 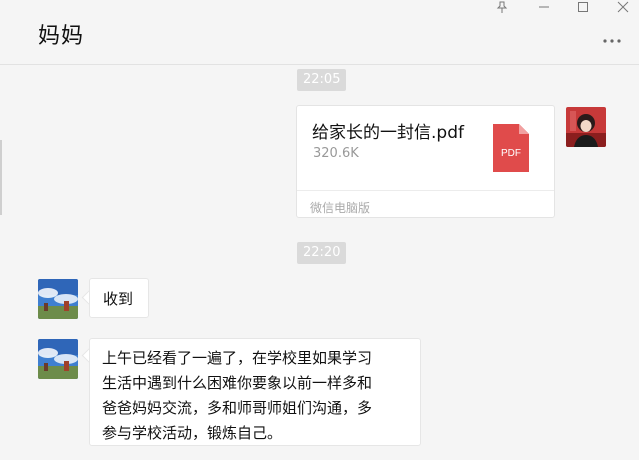 I want to click on file-card-footer: 微信电脑版, so click(x=425, y=204).